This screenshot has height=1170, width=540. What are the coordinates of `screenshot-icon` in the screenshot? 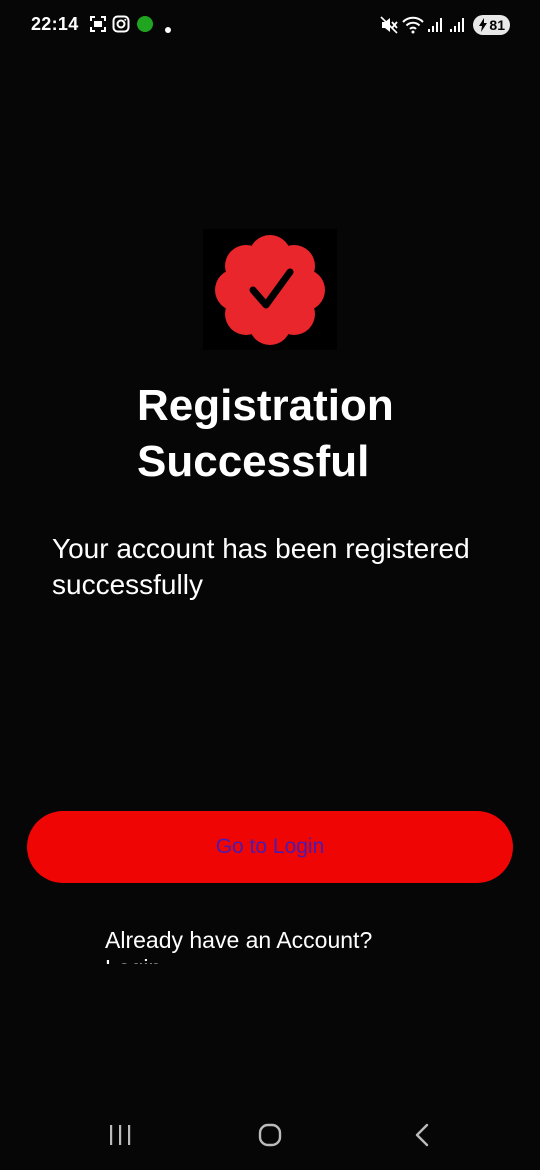 It's located at (98, 26).